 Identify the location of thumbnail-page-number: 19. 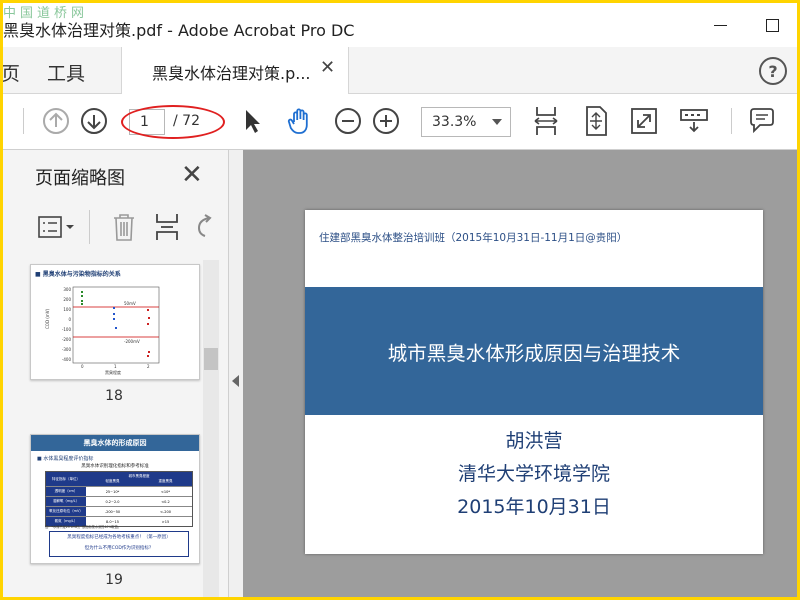
(114, 580).